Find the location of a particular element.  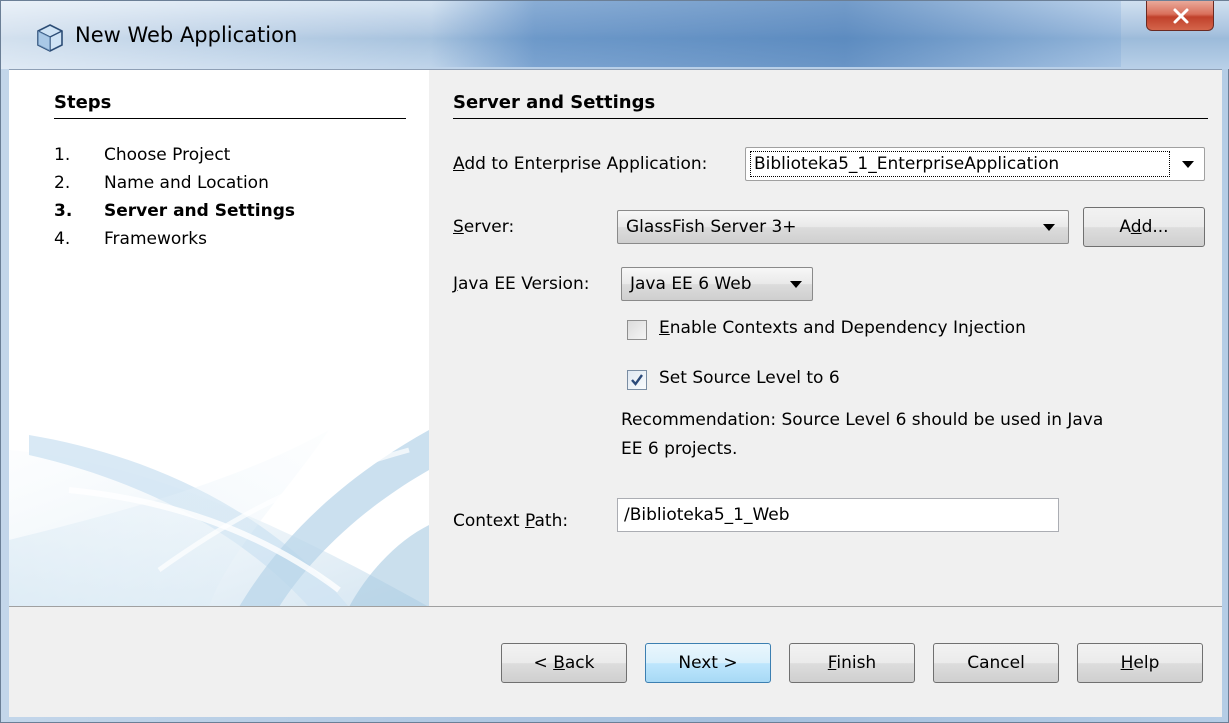

next-button: Next > is located at coordinates (708, 663).